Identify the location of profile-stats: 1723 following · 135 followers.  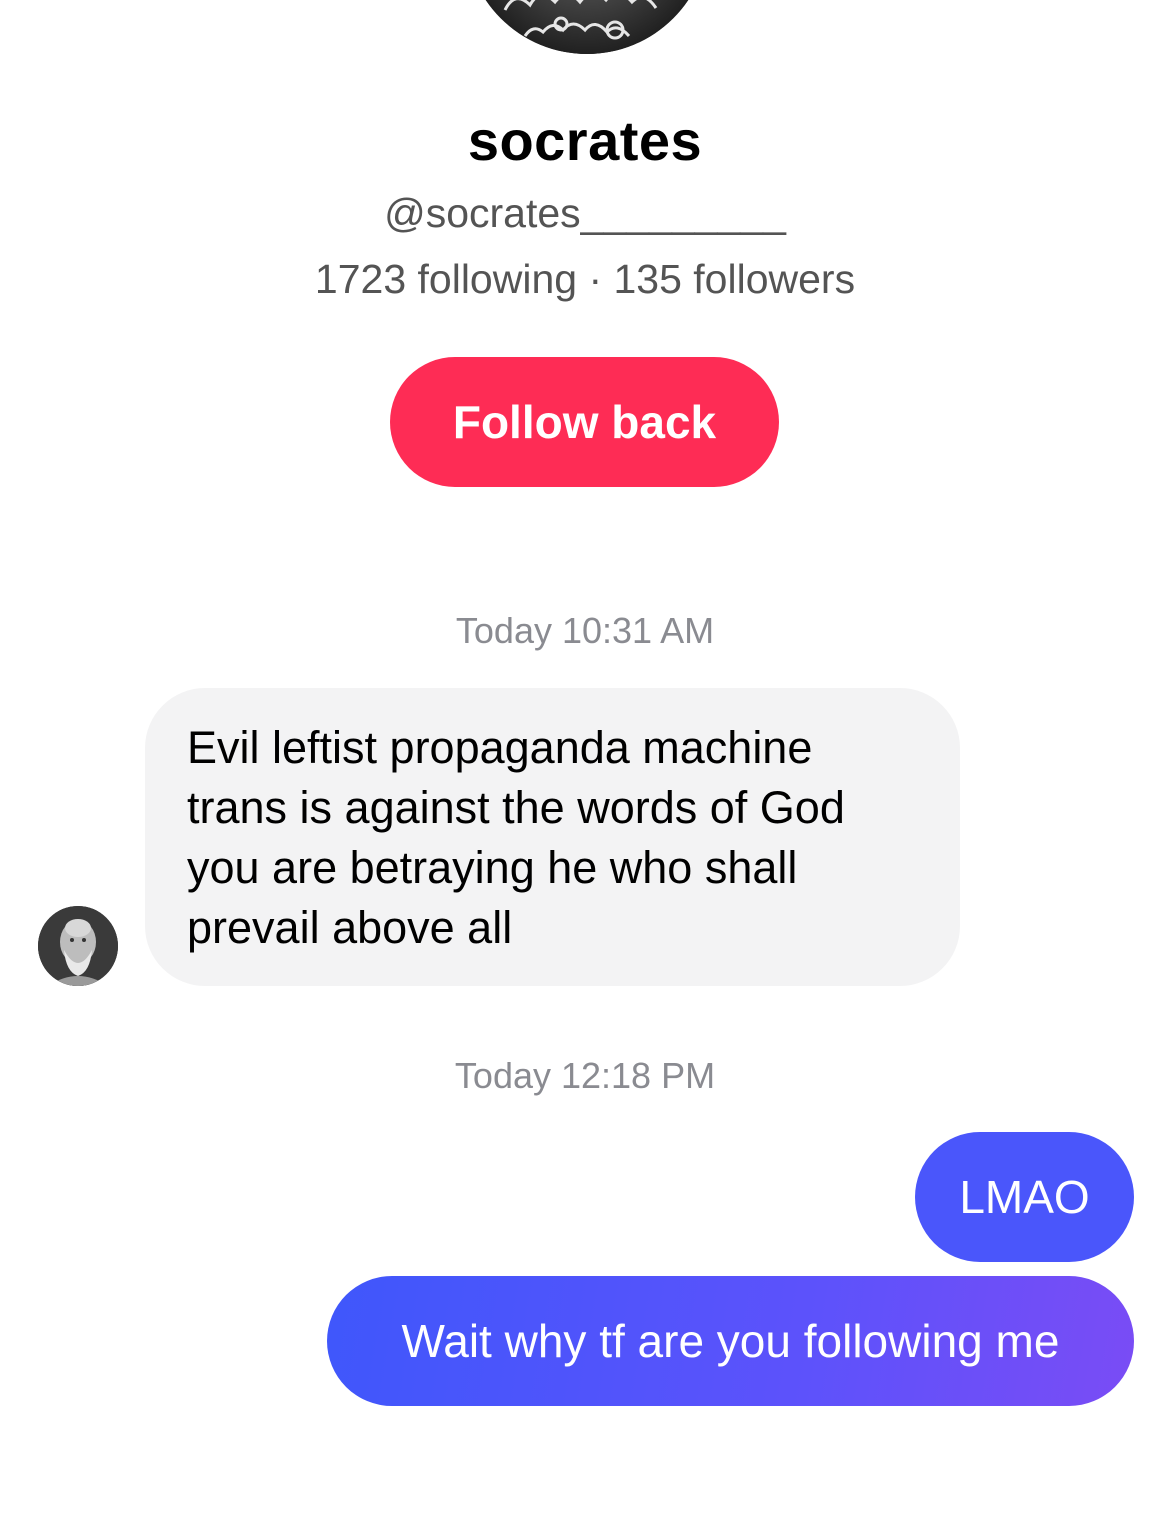
(585, 279).